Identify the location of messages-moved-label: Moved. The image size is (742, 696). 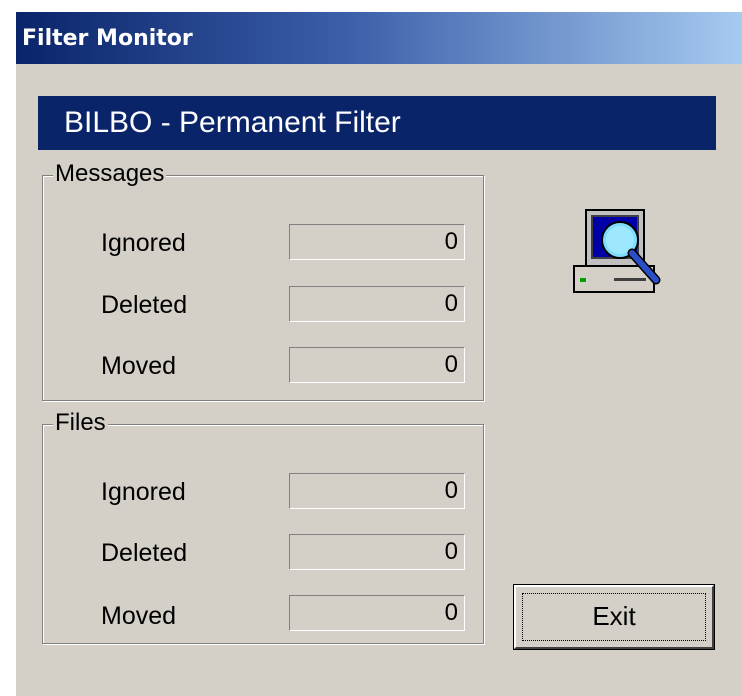
(139, 366).